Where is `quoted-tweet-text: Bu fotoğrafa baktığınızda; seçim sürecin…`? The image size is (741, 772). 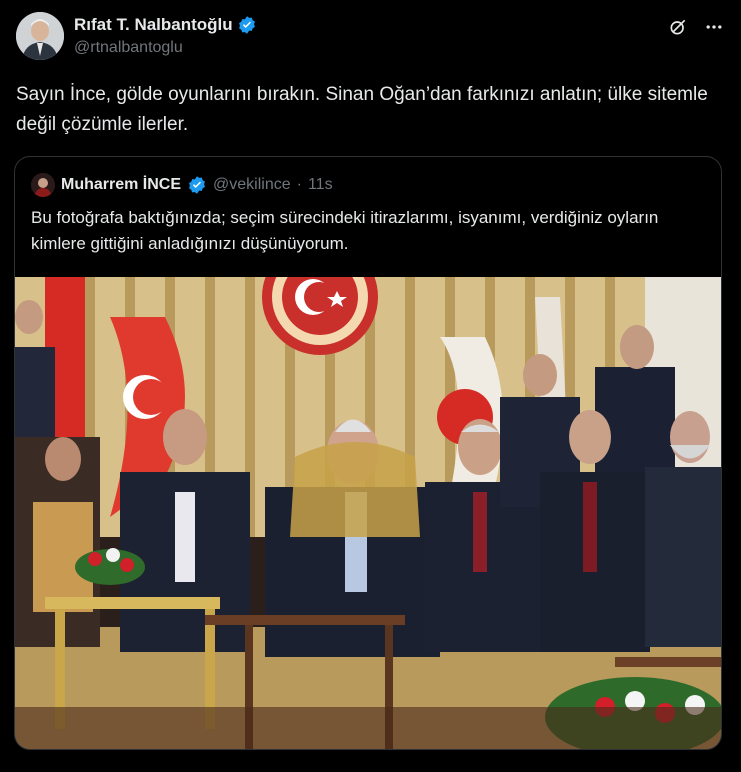 quoted-tweet-text: Bu fotoğrafa baktığınızda; seçim sürecin… is located at coordinates (345, 230).